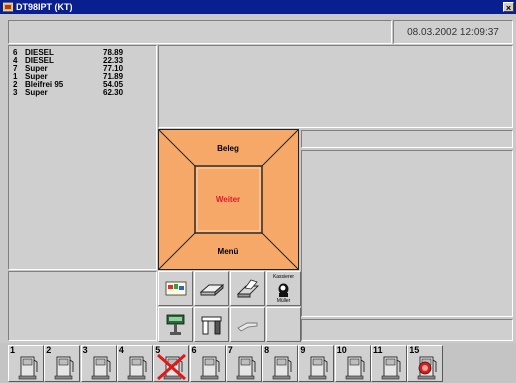  Describe the element at coordinates (389, 363) in the screenshot. I see `pump-button: 11` at that location.